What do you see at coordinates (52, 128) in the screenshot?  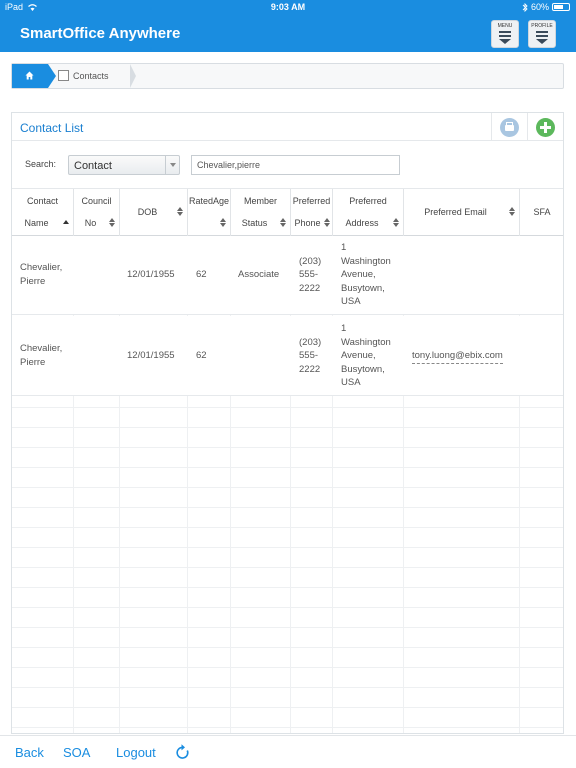 I see `panel-title: Contact List` at bounding box center [52, 128].